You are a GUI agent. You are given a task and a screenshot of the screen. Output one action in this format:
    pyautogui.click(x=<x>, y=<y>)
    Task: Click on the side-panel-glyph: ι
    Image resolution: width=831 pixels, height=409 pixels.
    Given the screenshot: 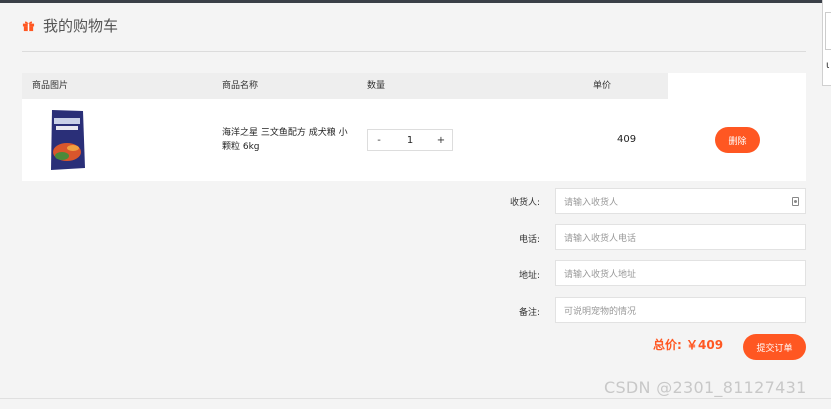 What is the action you would take?
    pyautogui.click(x=828, y=65)
    